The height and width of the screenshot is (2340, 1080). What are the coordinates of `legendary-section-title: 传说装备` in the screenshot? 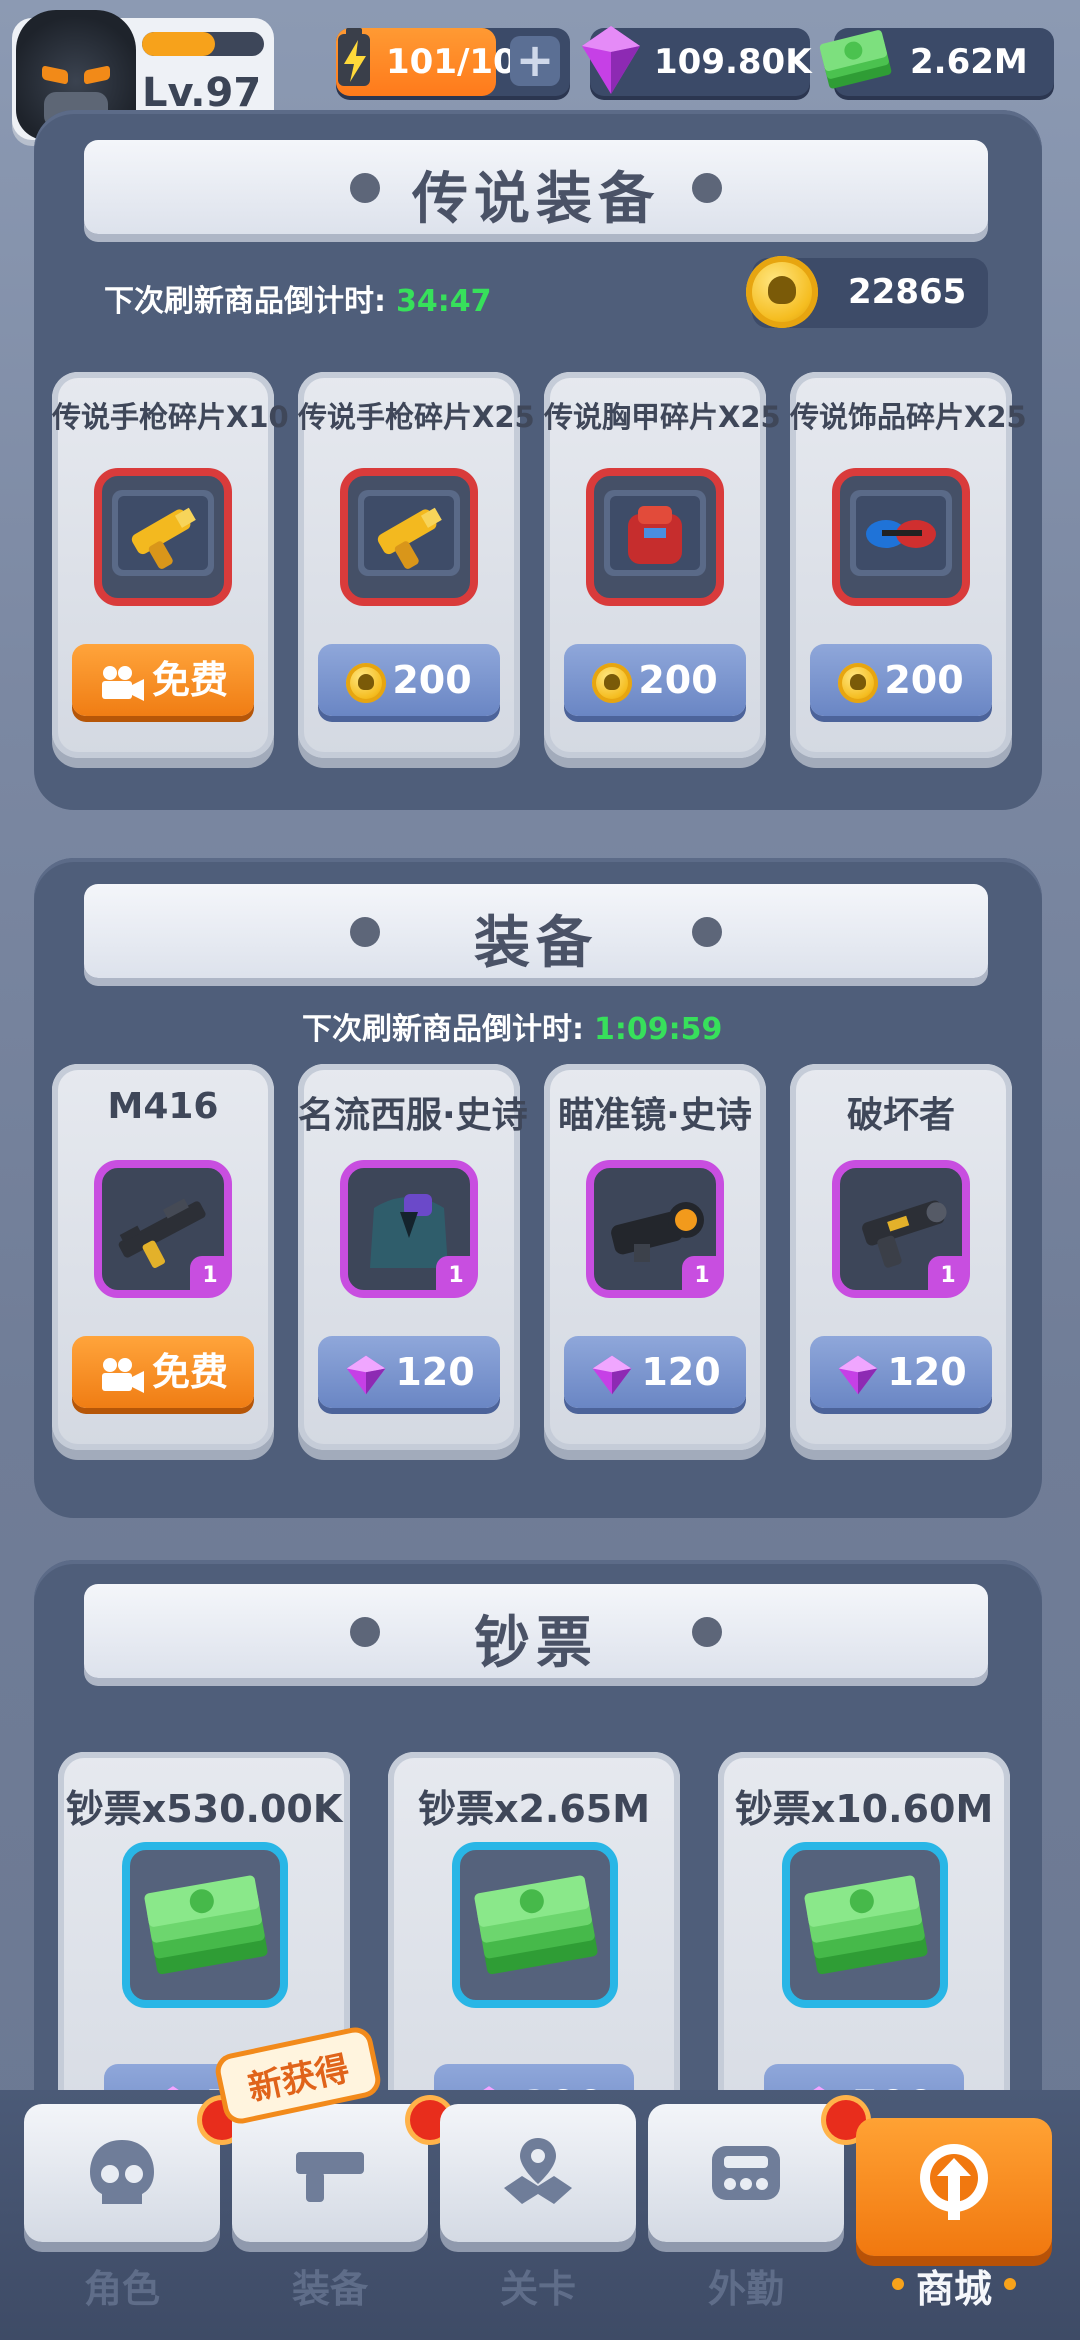 It's located at (536, 199).